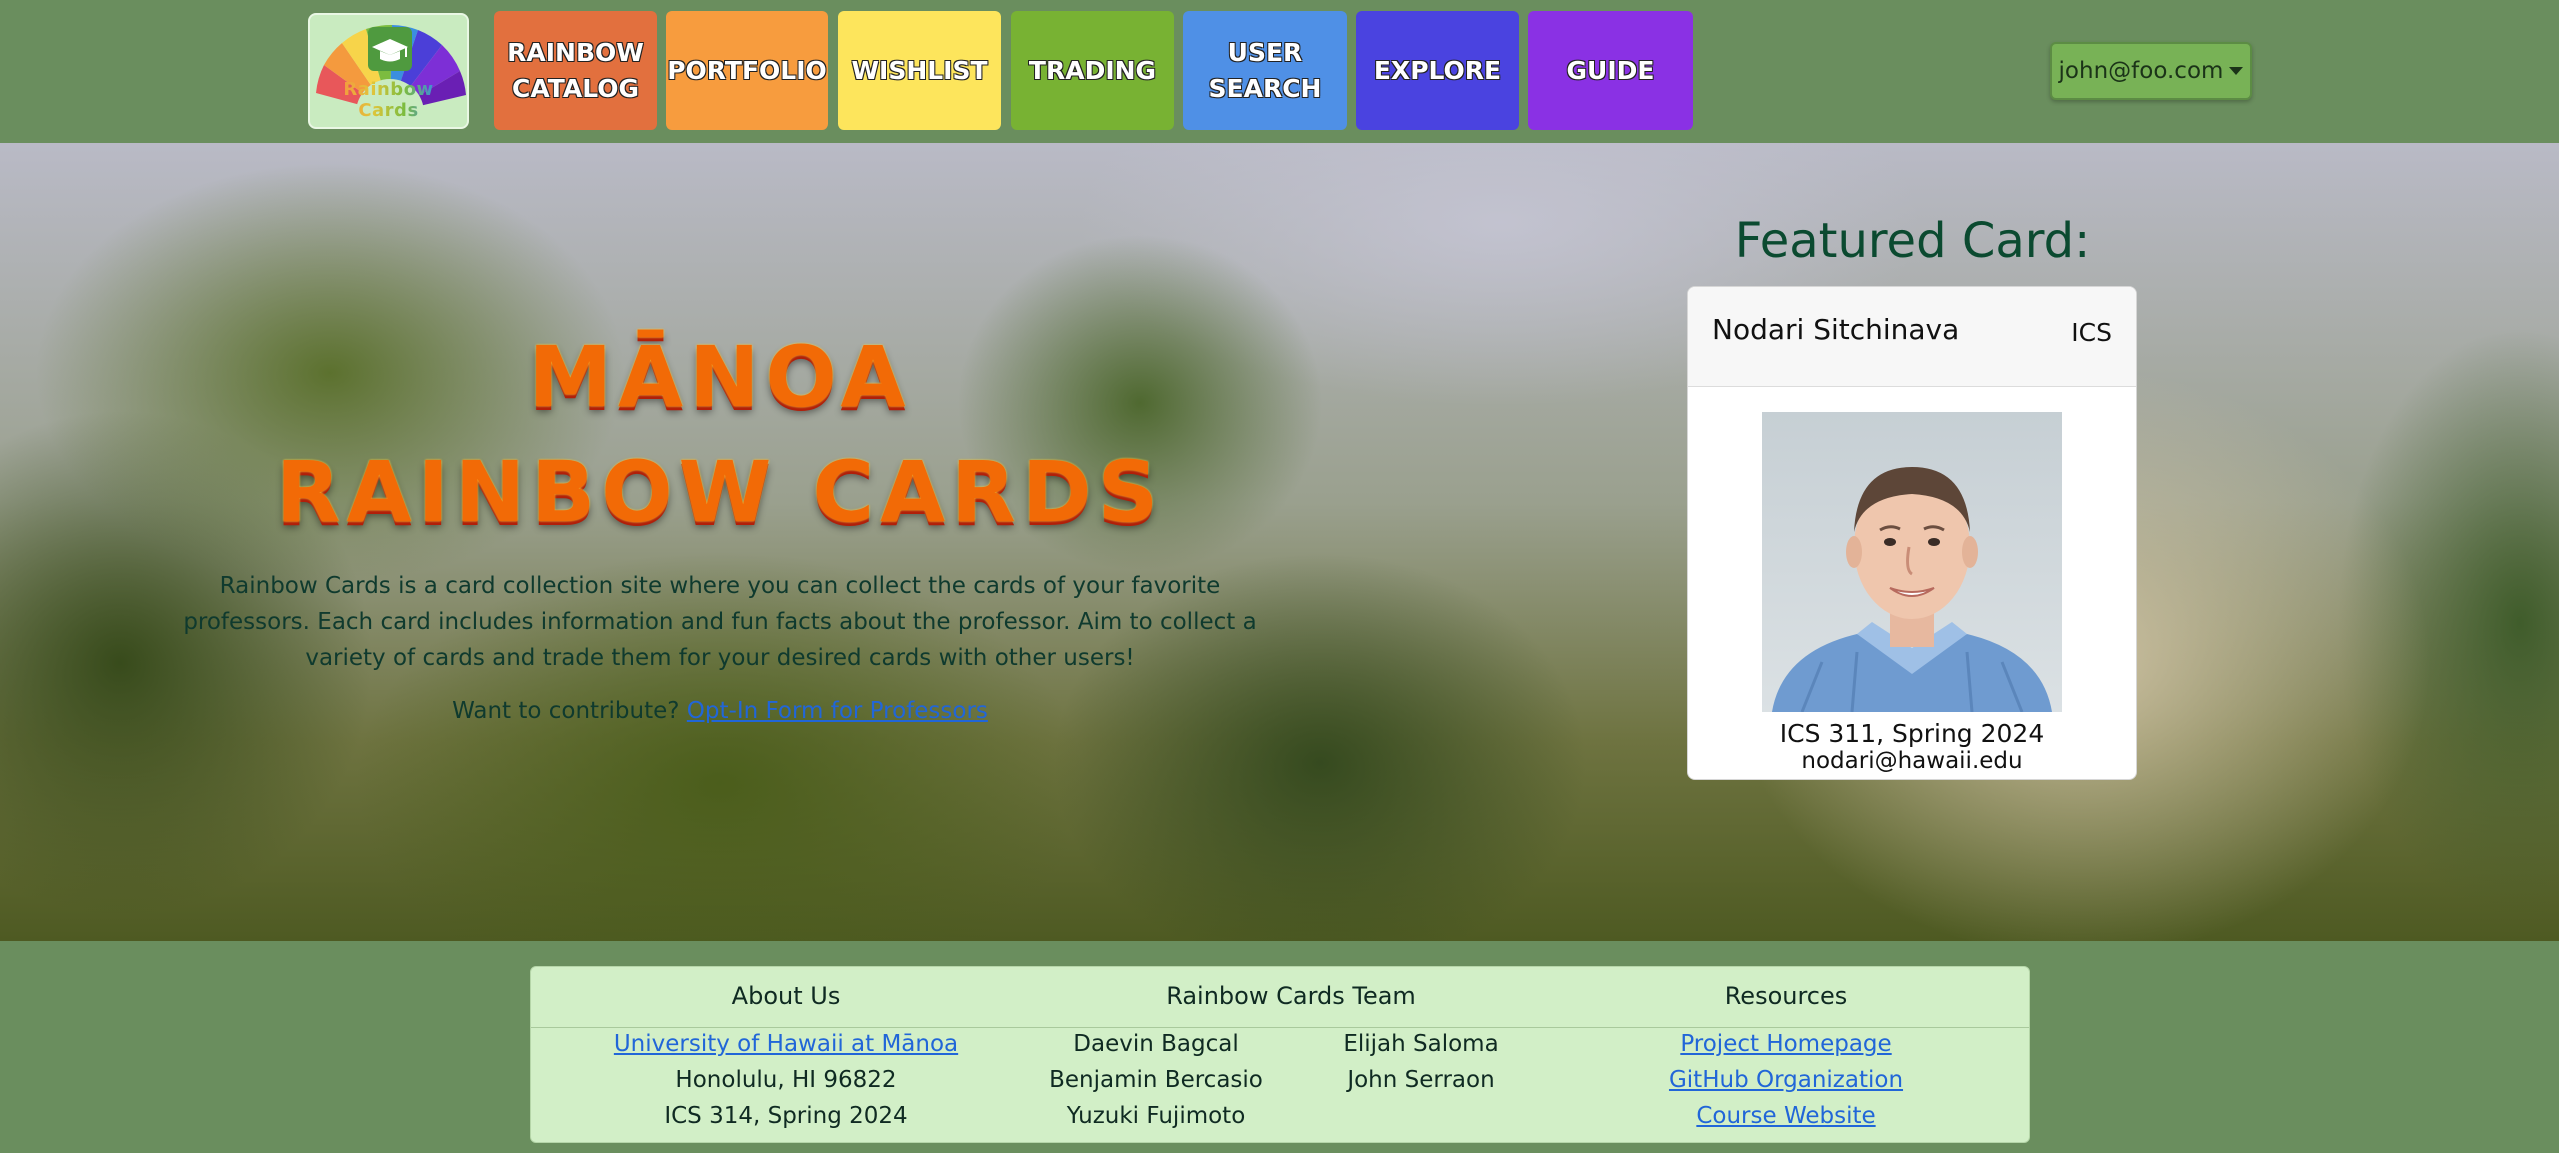  I want to click on nav-button-guide: GUIDE, so click(1610, 70).